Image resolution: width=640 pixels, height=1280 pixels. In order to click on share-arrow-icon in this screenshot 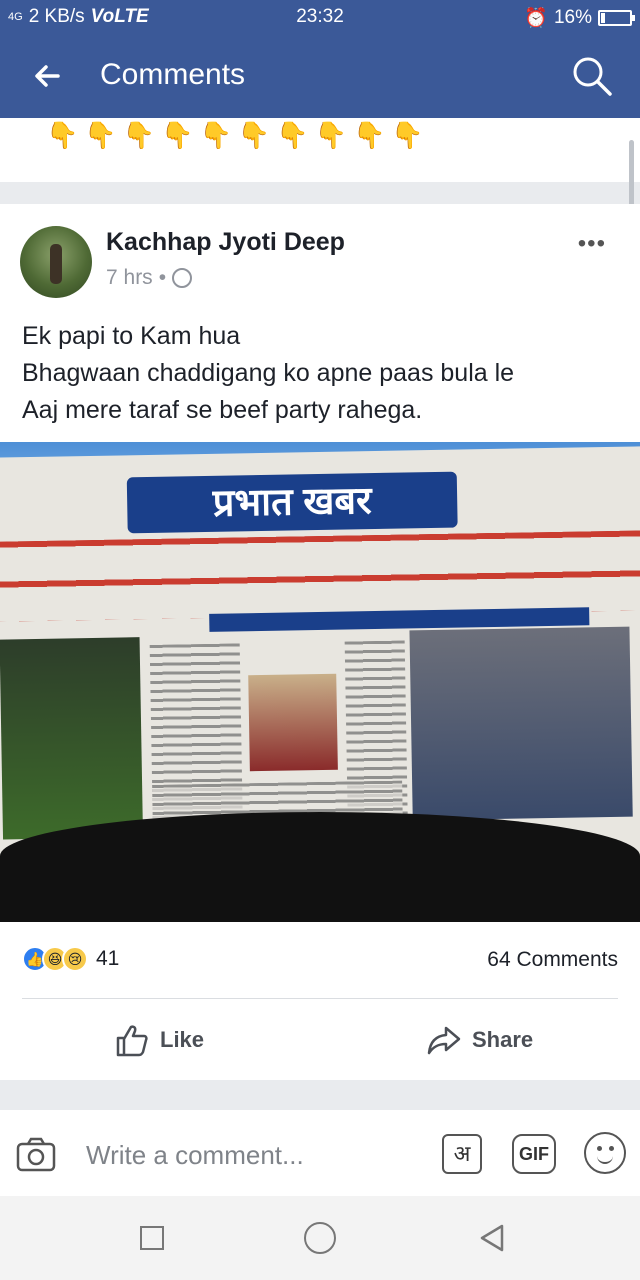, I will do `click(444, 1040)`.